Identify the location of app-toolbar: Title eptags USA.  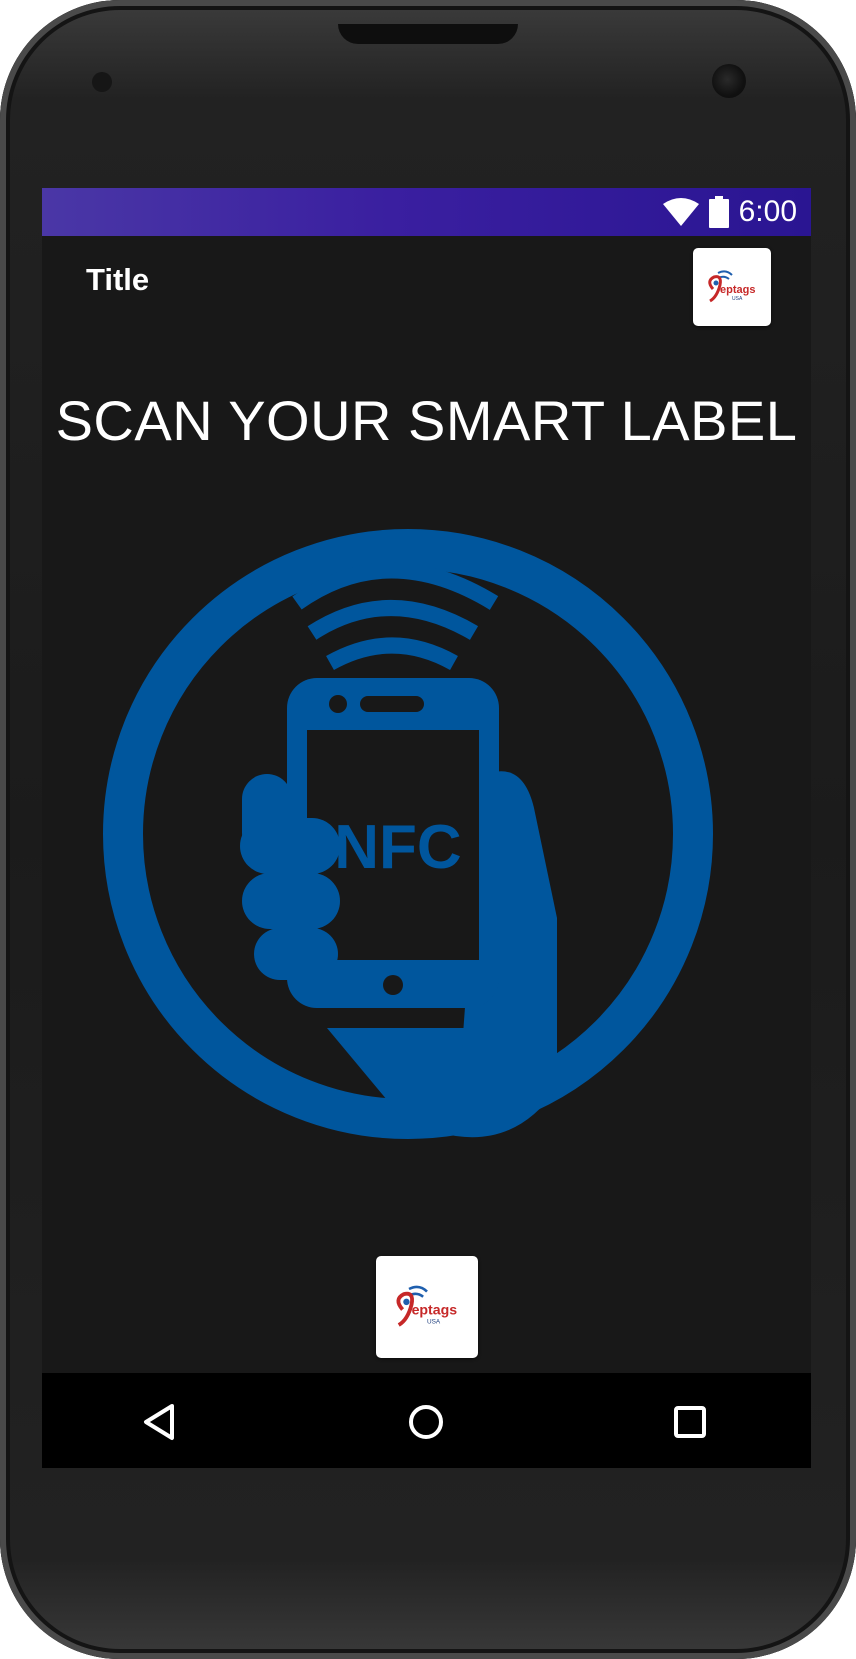
(426, 292).